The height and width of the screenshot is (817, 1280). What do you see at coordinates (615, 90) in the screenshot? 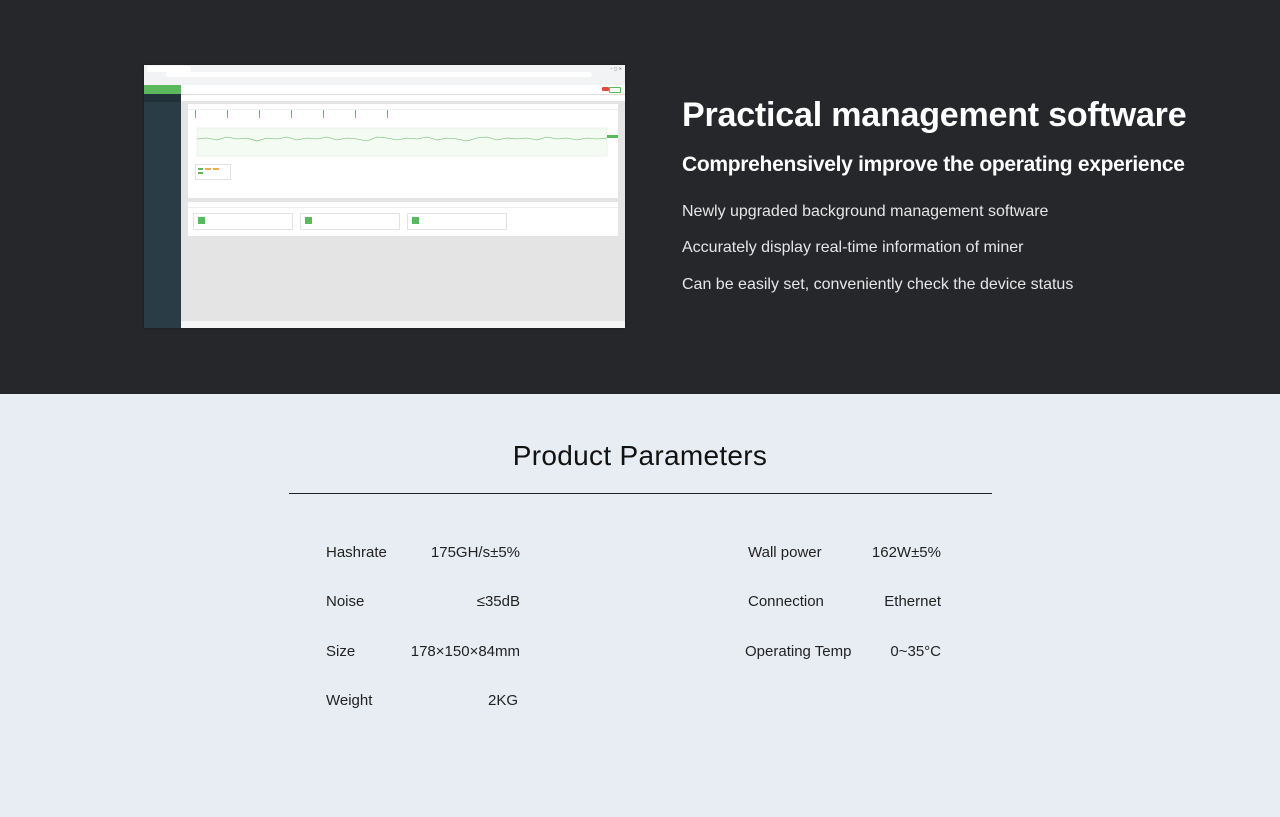
I see `screenshot-button` at bounding box center [615, 90].